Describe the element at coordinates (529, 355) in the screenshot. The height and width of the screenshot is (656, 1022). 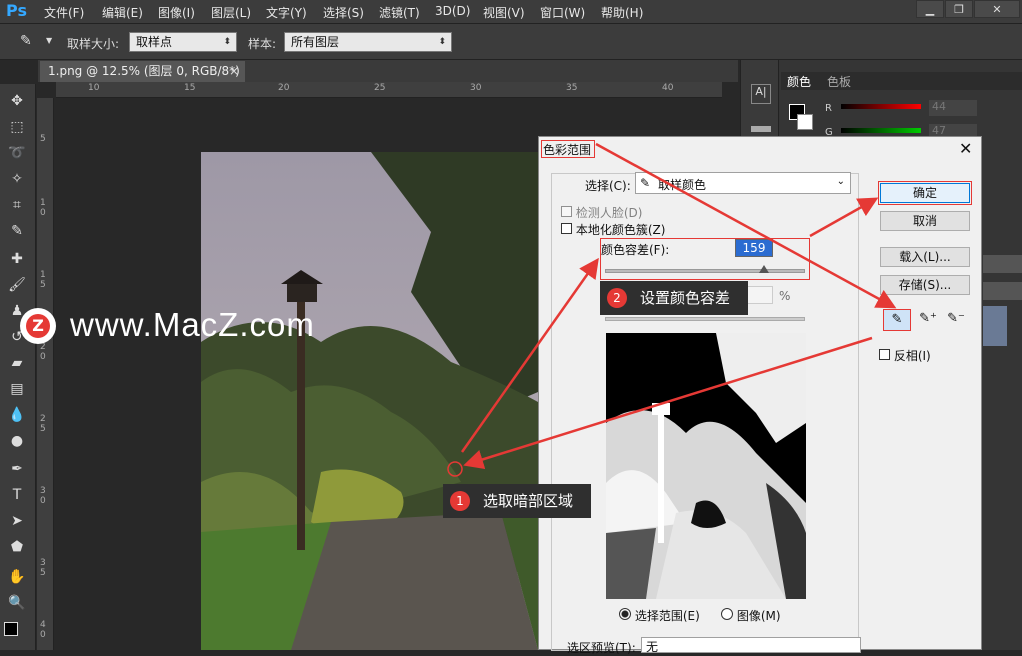
I see `arrow-to-fuzziness` at that location.